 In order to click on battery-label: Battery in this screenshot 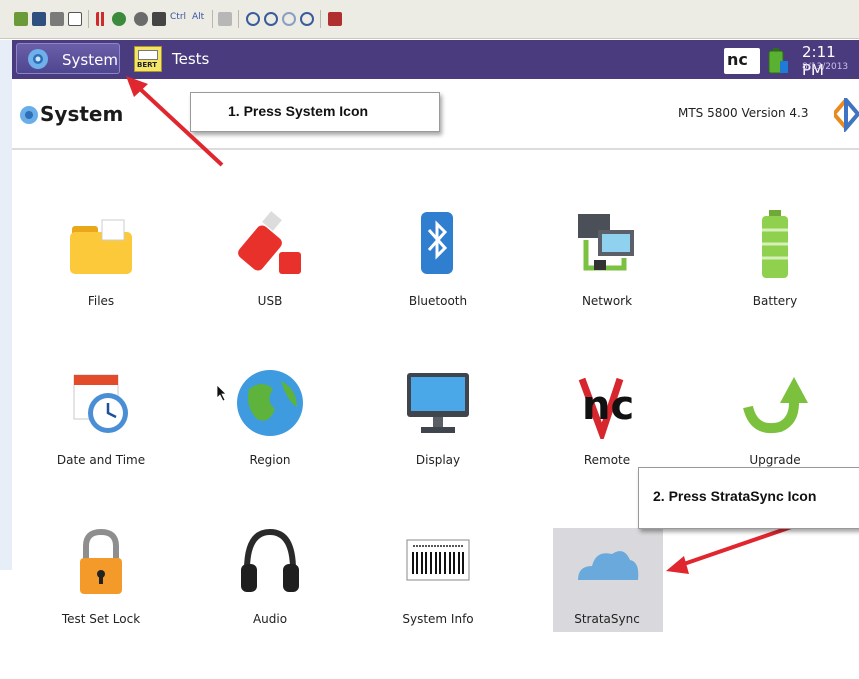, I will do `click(775, 301)`.